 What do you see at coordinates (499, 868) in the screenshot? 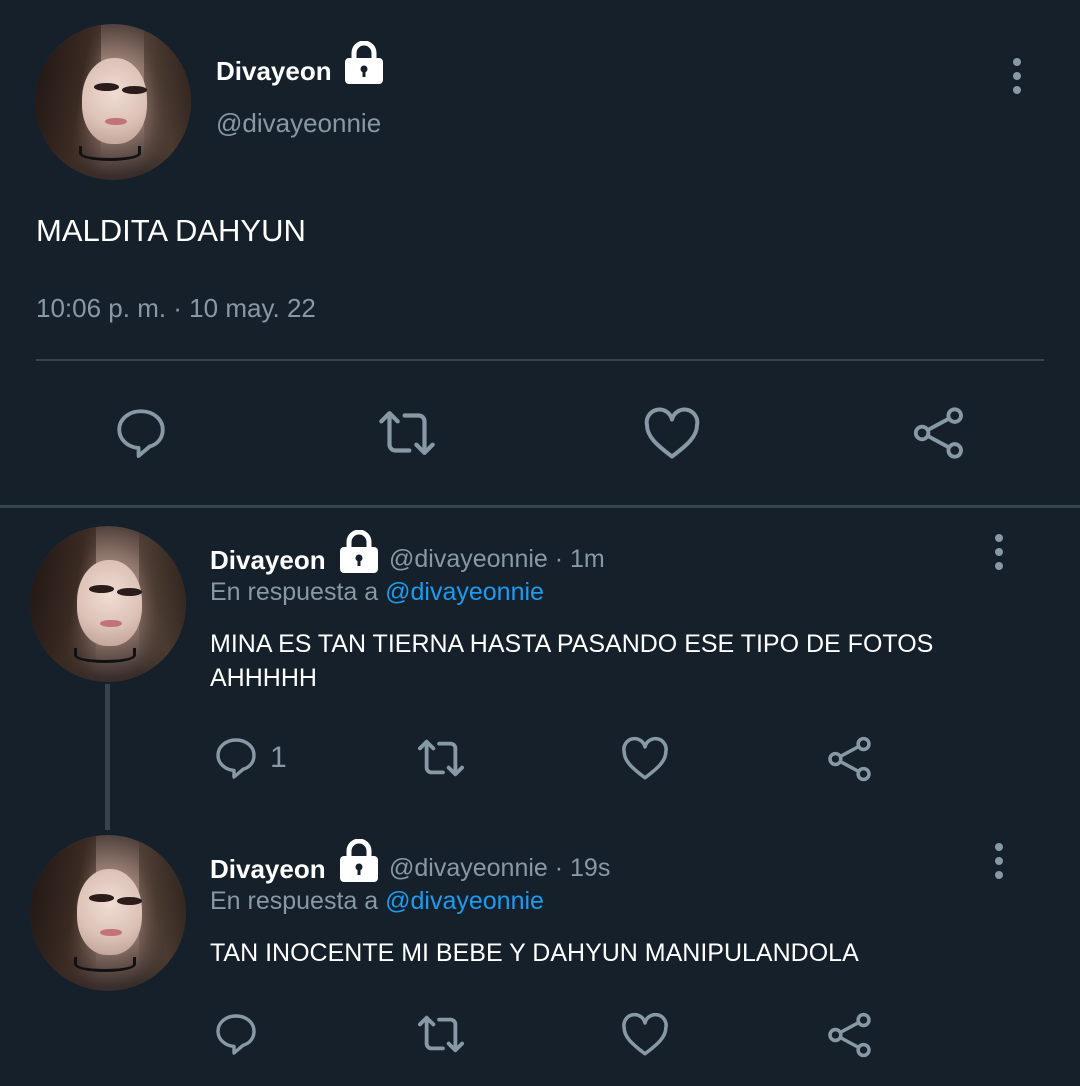
I see `handle-and-time: @divayeonnie · 19s` at bounding box center [499, 868].